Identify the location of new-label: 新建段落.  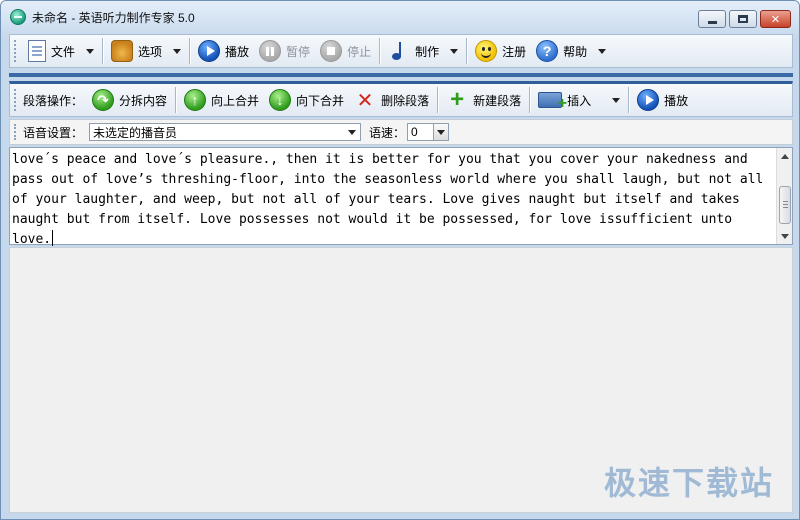
(497, 100).